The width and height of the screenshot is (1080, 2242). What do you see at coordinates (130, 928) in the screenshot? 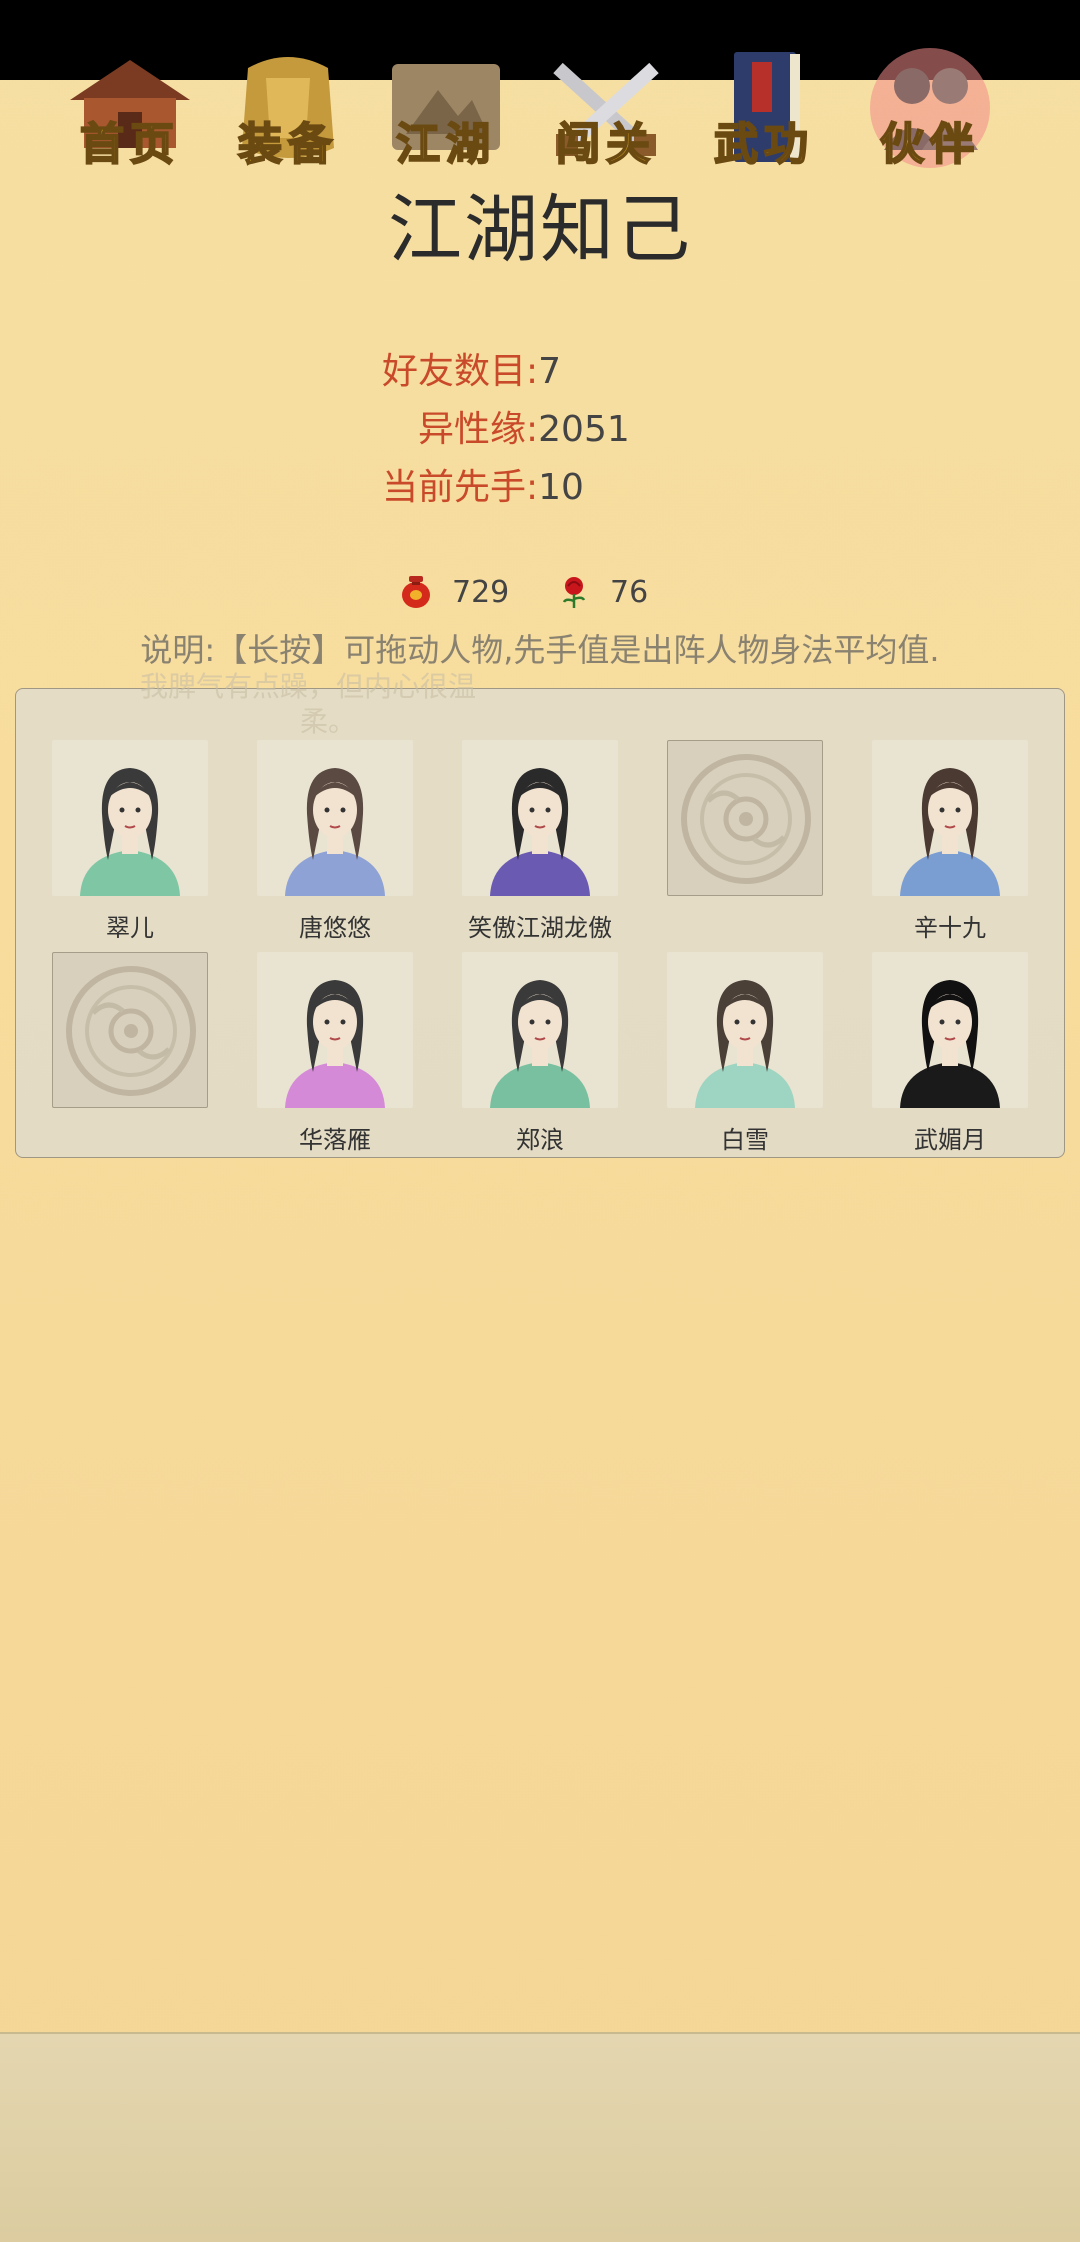
I see `companion-name: 翠儿` at bounding box center [130, 928].